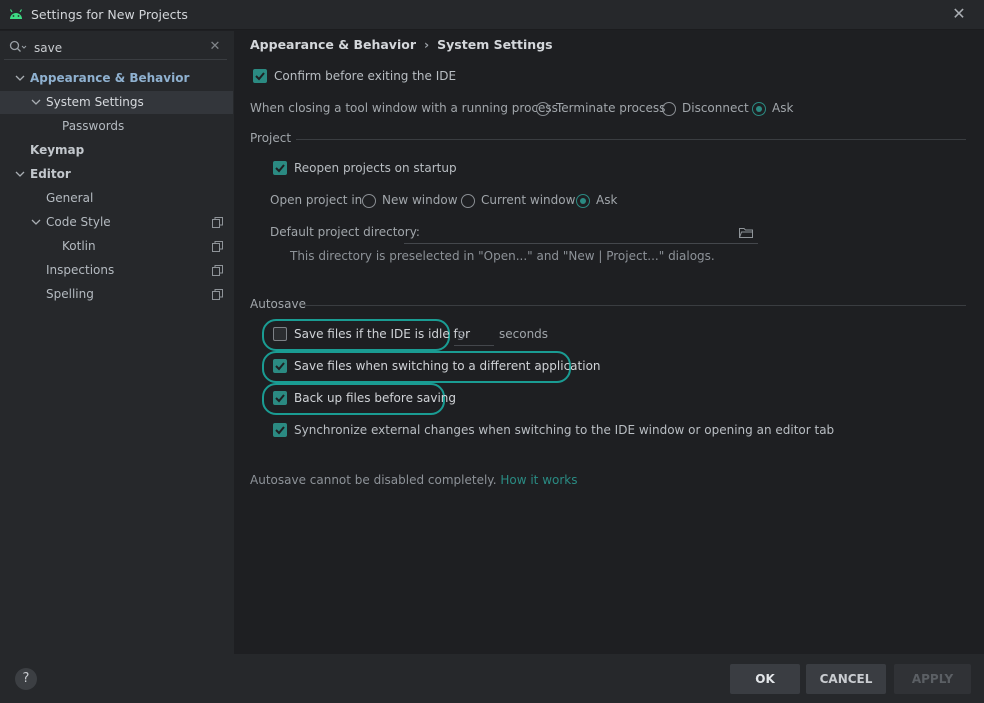 The height and width of the screenshot is (703, 984). I want to click on backup-label: Back up files before saving, so click(375, 398).